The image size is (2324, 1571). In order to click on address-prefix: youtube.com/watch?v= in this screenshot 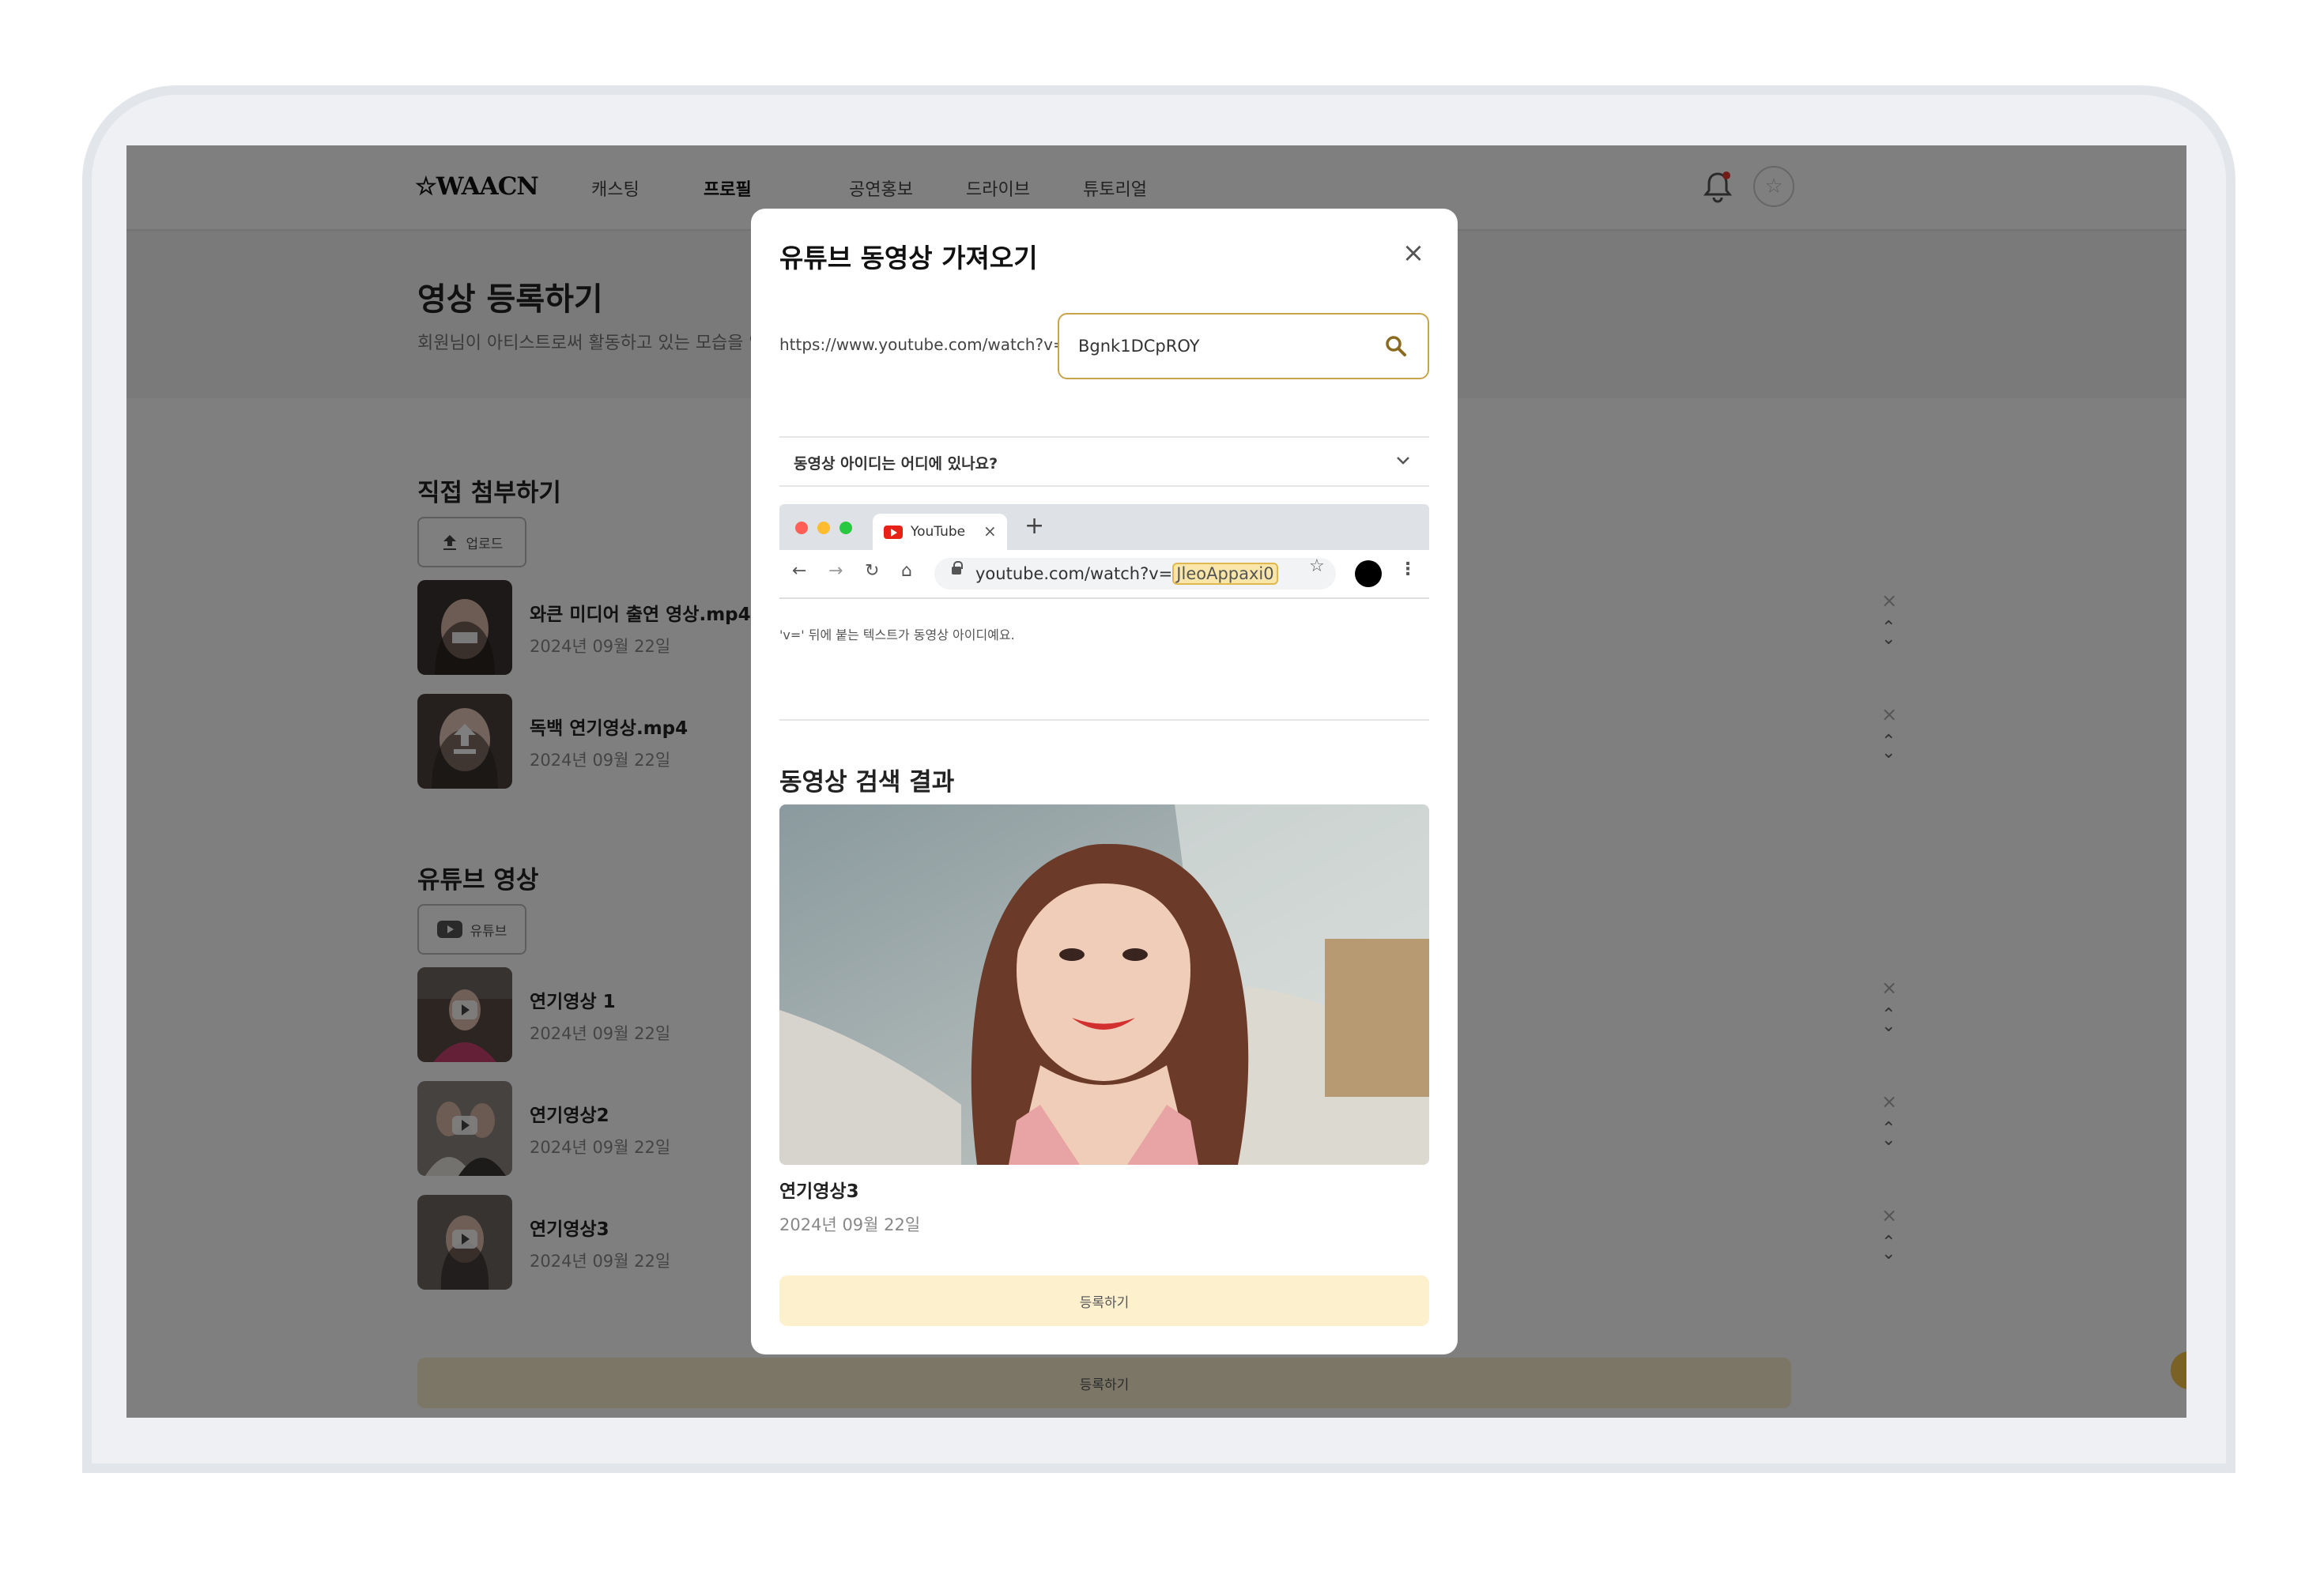, I will do `click(1074, 574)`.